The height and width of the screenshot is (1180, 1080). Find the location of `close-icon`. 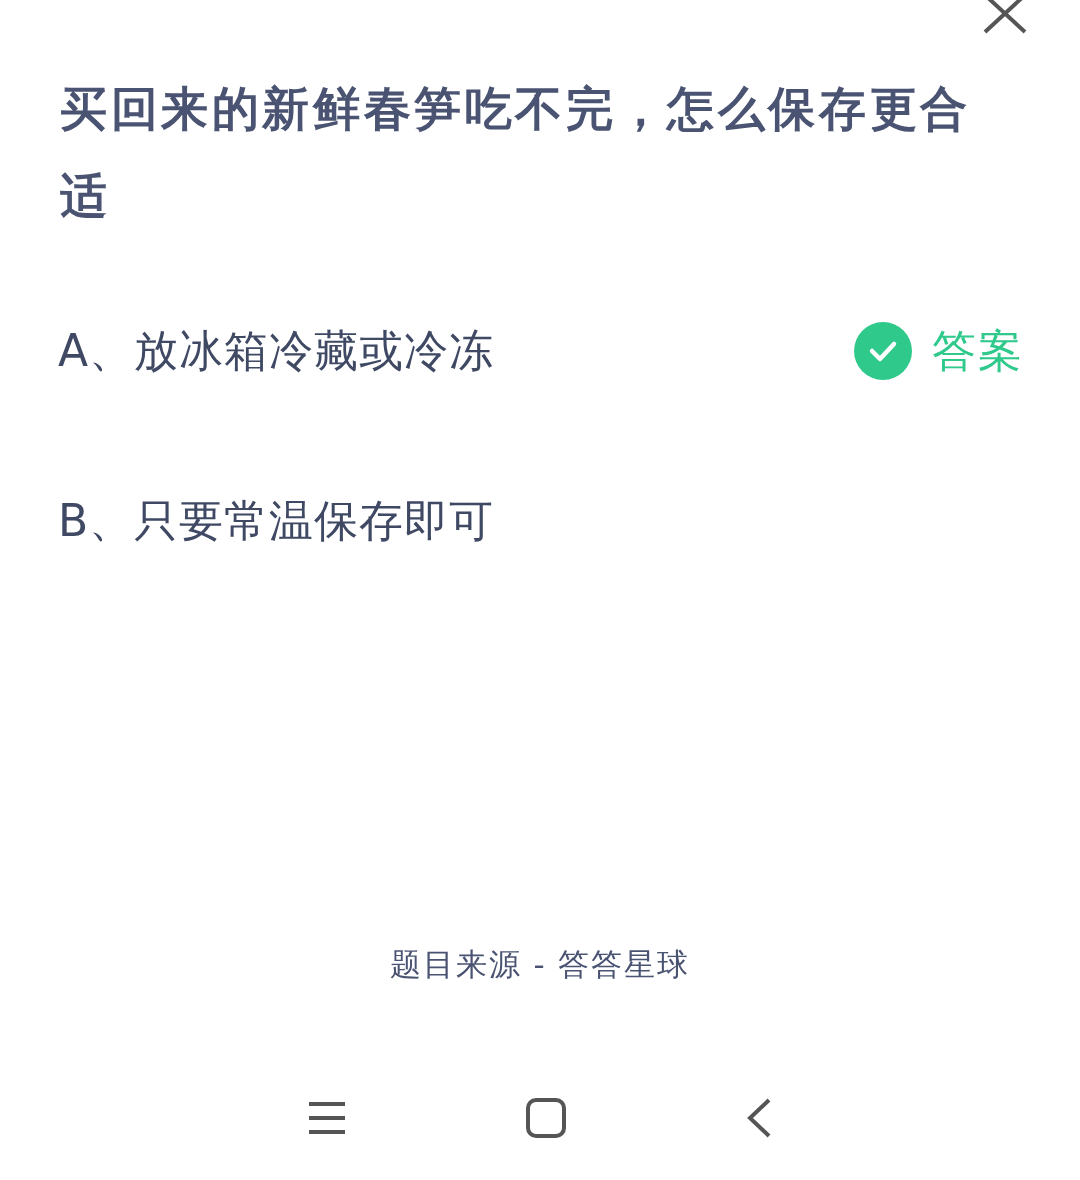

close-icon is located at coordinates (1005, 17).